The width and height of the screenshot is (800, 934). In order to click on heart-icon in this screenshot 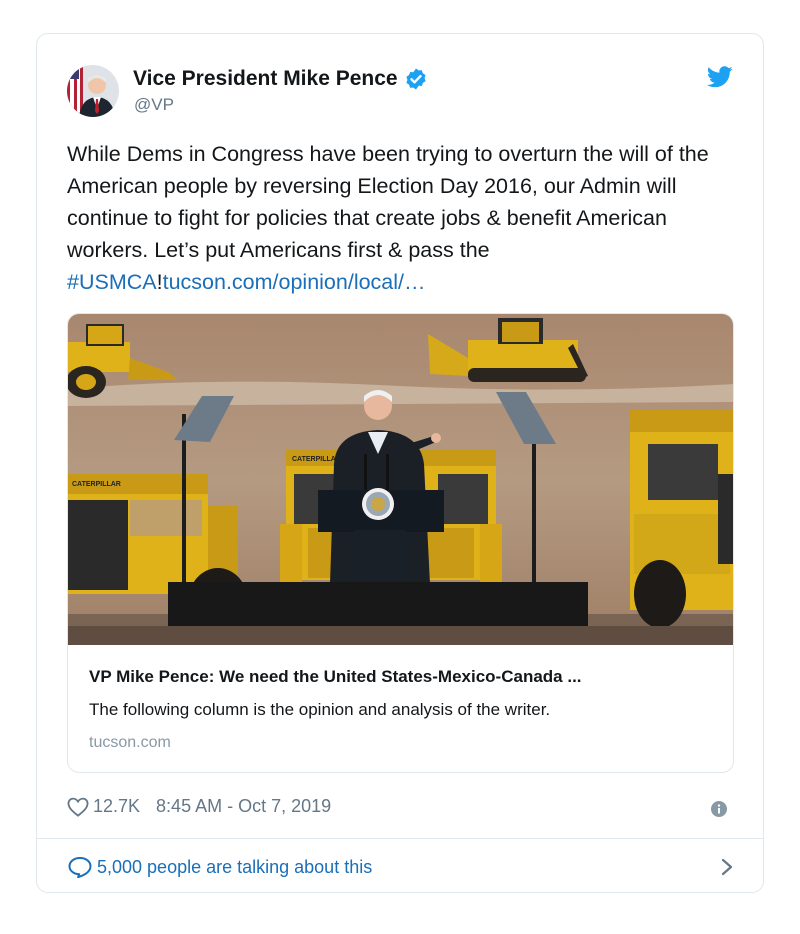, I will do `click(78, 807)`.